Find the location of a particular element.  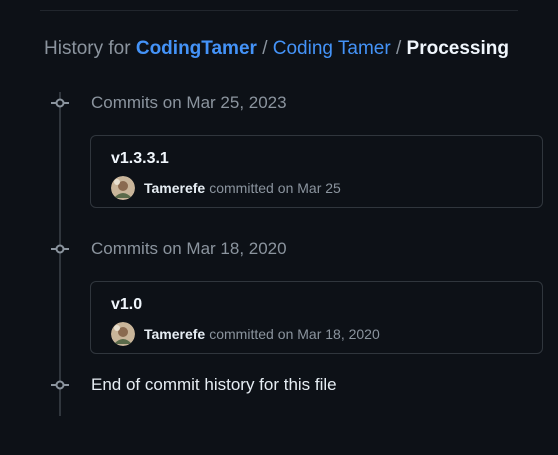

commit-card: v1.0 Tamerefe committed on Mar 18, 2020 is located at coordinates (316, 317).